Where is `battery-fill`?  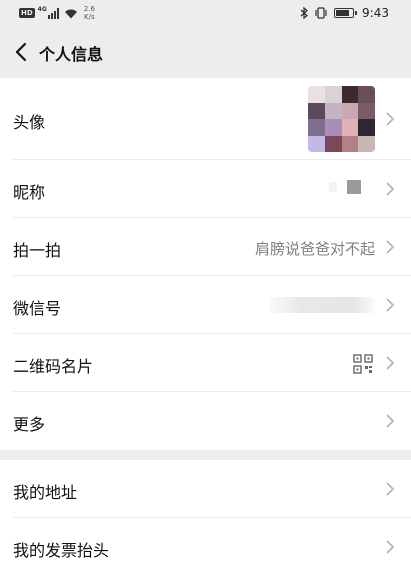
battery-fill is located at coordinates (342, 13).